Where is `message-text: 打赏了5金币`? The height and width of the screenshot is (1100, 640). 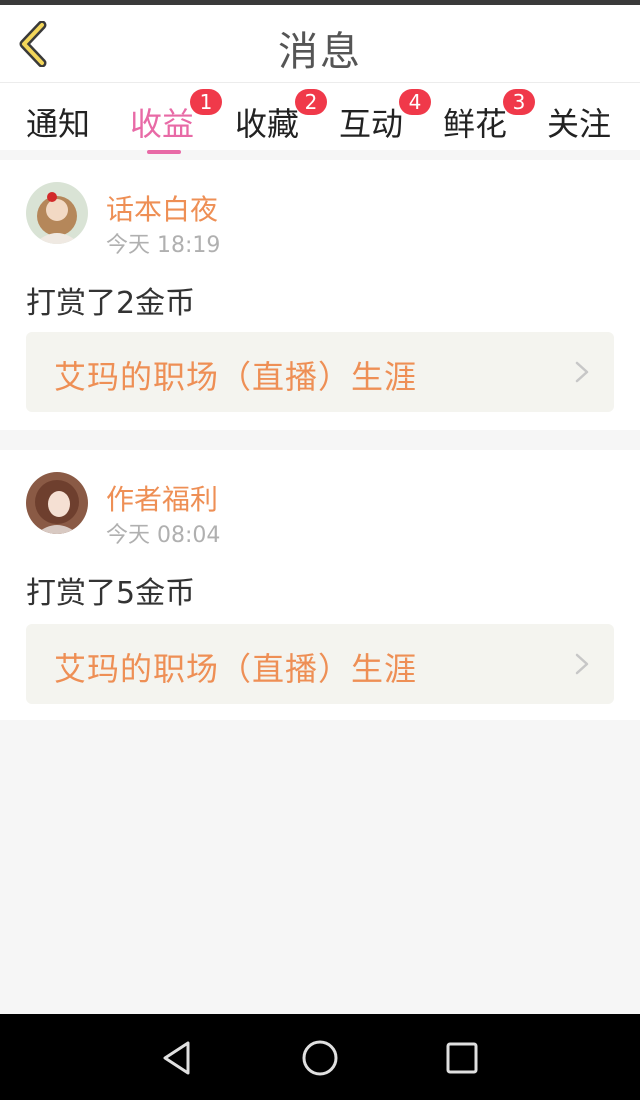
message-text: 打赏了5金币 is located at coordinates (111, 593).